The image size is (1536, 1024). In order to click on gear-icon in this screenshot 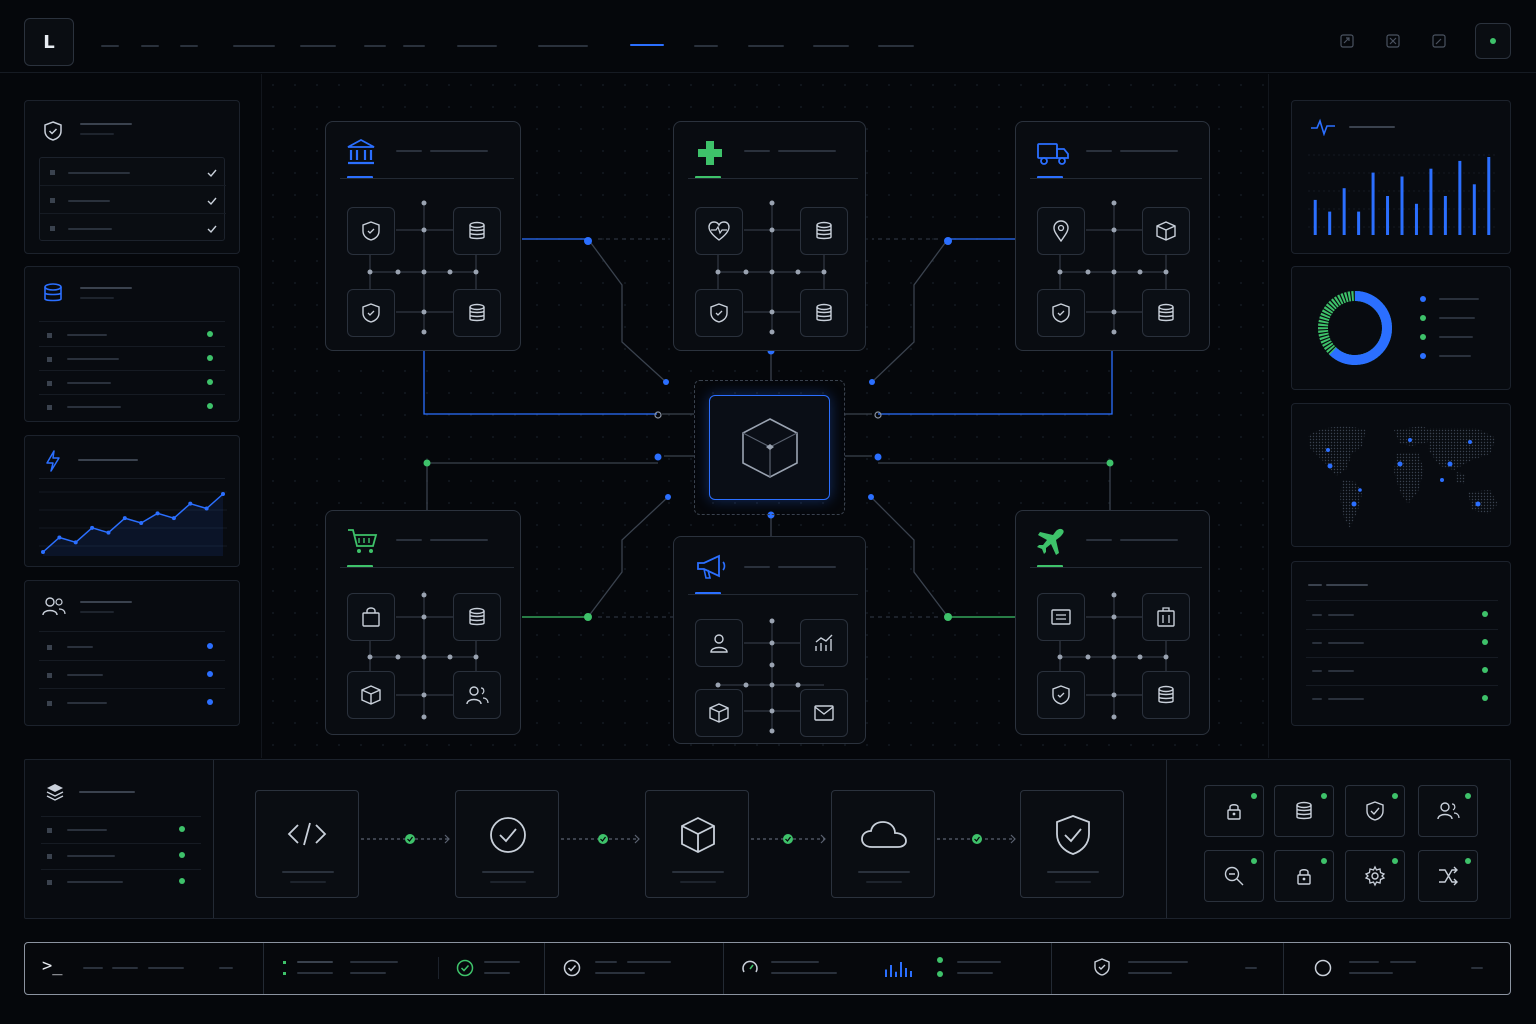, I will do `click(1375, 876)`.